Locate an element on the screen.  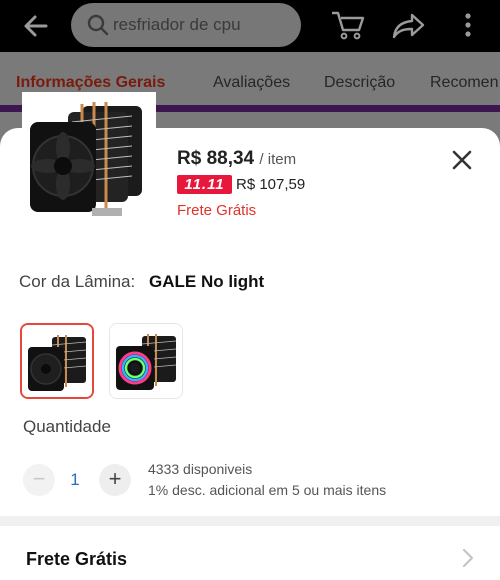
promo-badge: 11.11 is located at coordinates (204, 184).